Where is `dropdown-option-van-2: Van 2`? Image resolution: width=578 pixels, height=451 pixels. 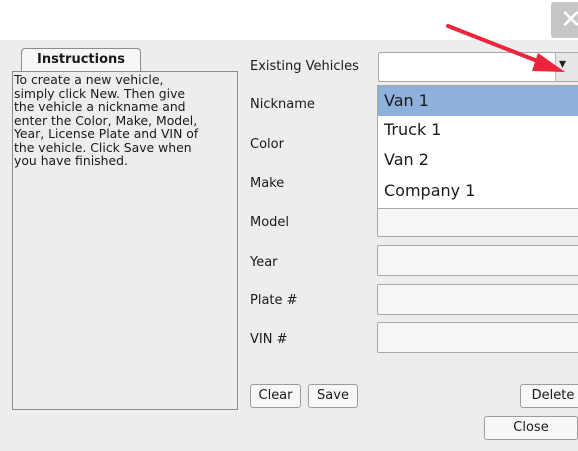 dropdown-option-van-2: Van 2 is located at coordinates (478, 160).